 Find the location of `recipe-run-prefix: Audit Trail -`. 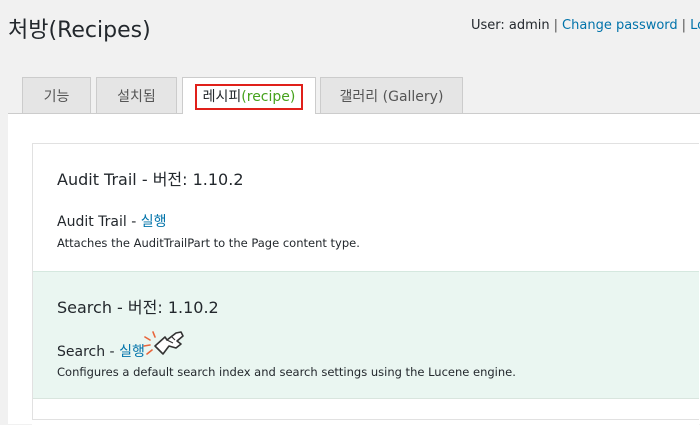

recipe-run-prefix: Audit Trail - is located at coordinates (99, 222).